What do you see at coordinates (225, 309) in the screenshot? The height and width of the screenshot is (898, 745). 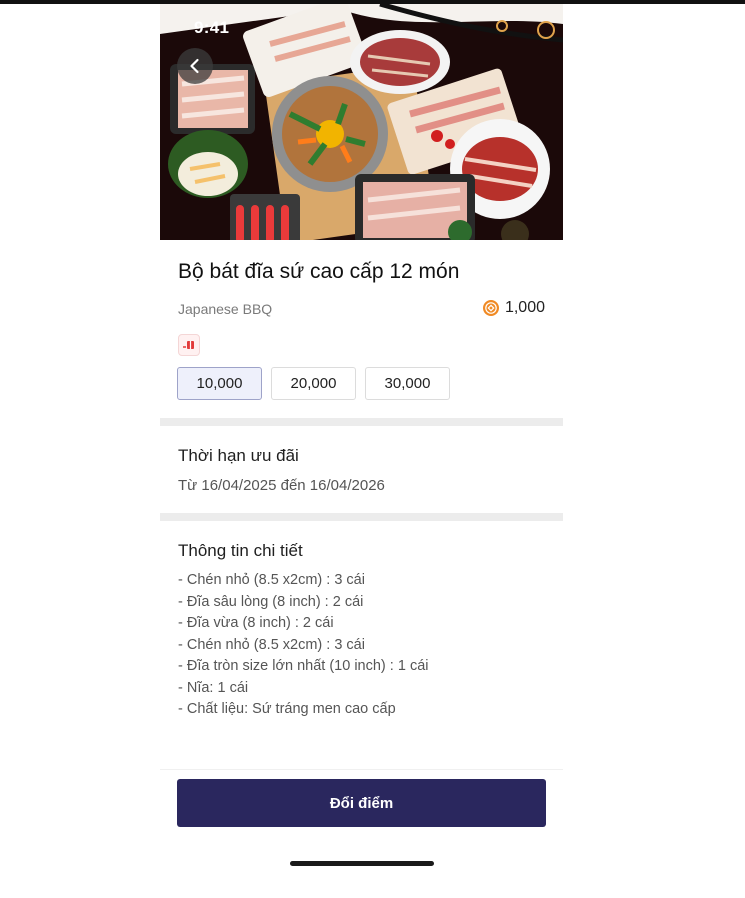 I see `brand-name: Japanese BBQ` at bounding box center [225, 309].